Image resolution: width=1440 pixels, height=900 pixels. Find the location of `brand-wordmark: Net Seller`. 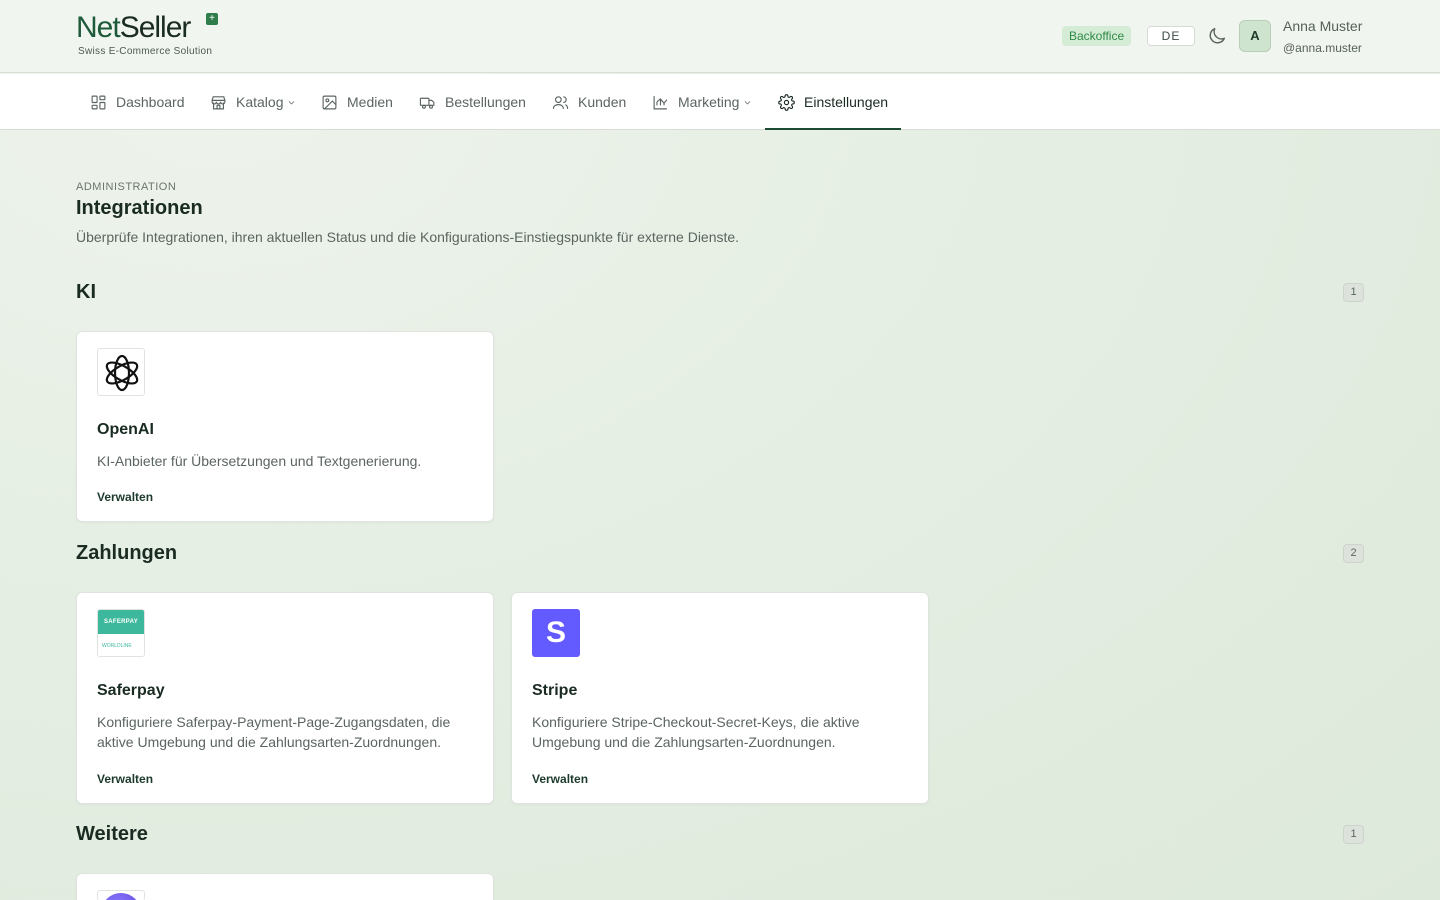

brand-wordmark: Net Seller is located at coordinates (151, 28).